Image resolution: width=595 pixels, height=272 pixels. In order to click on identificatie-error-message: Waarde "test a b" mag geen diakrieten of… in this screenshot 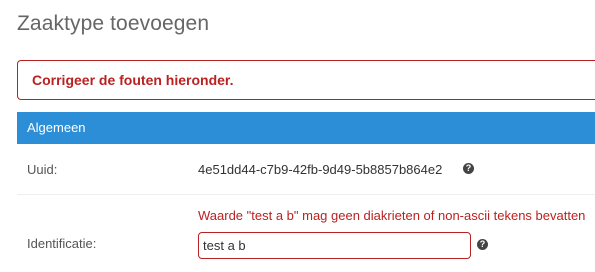, I will do `click(392, 215)`.